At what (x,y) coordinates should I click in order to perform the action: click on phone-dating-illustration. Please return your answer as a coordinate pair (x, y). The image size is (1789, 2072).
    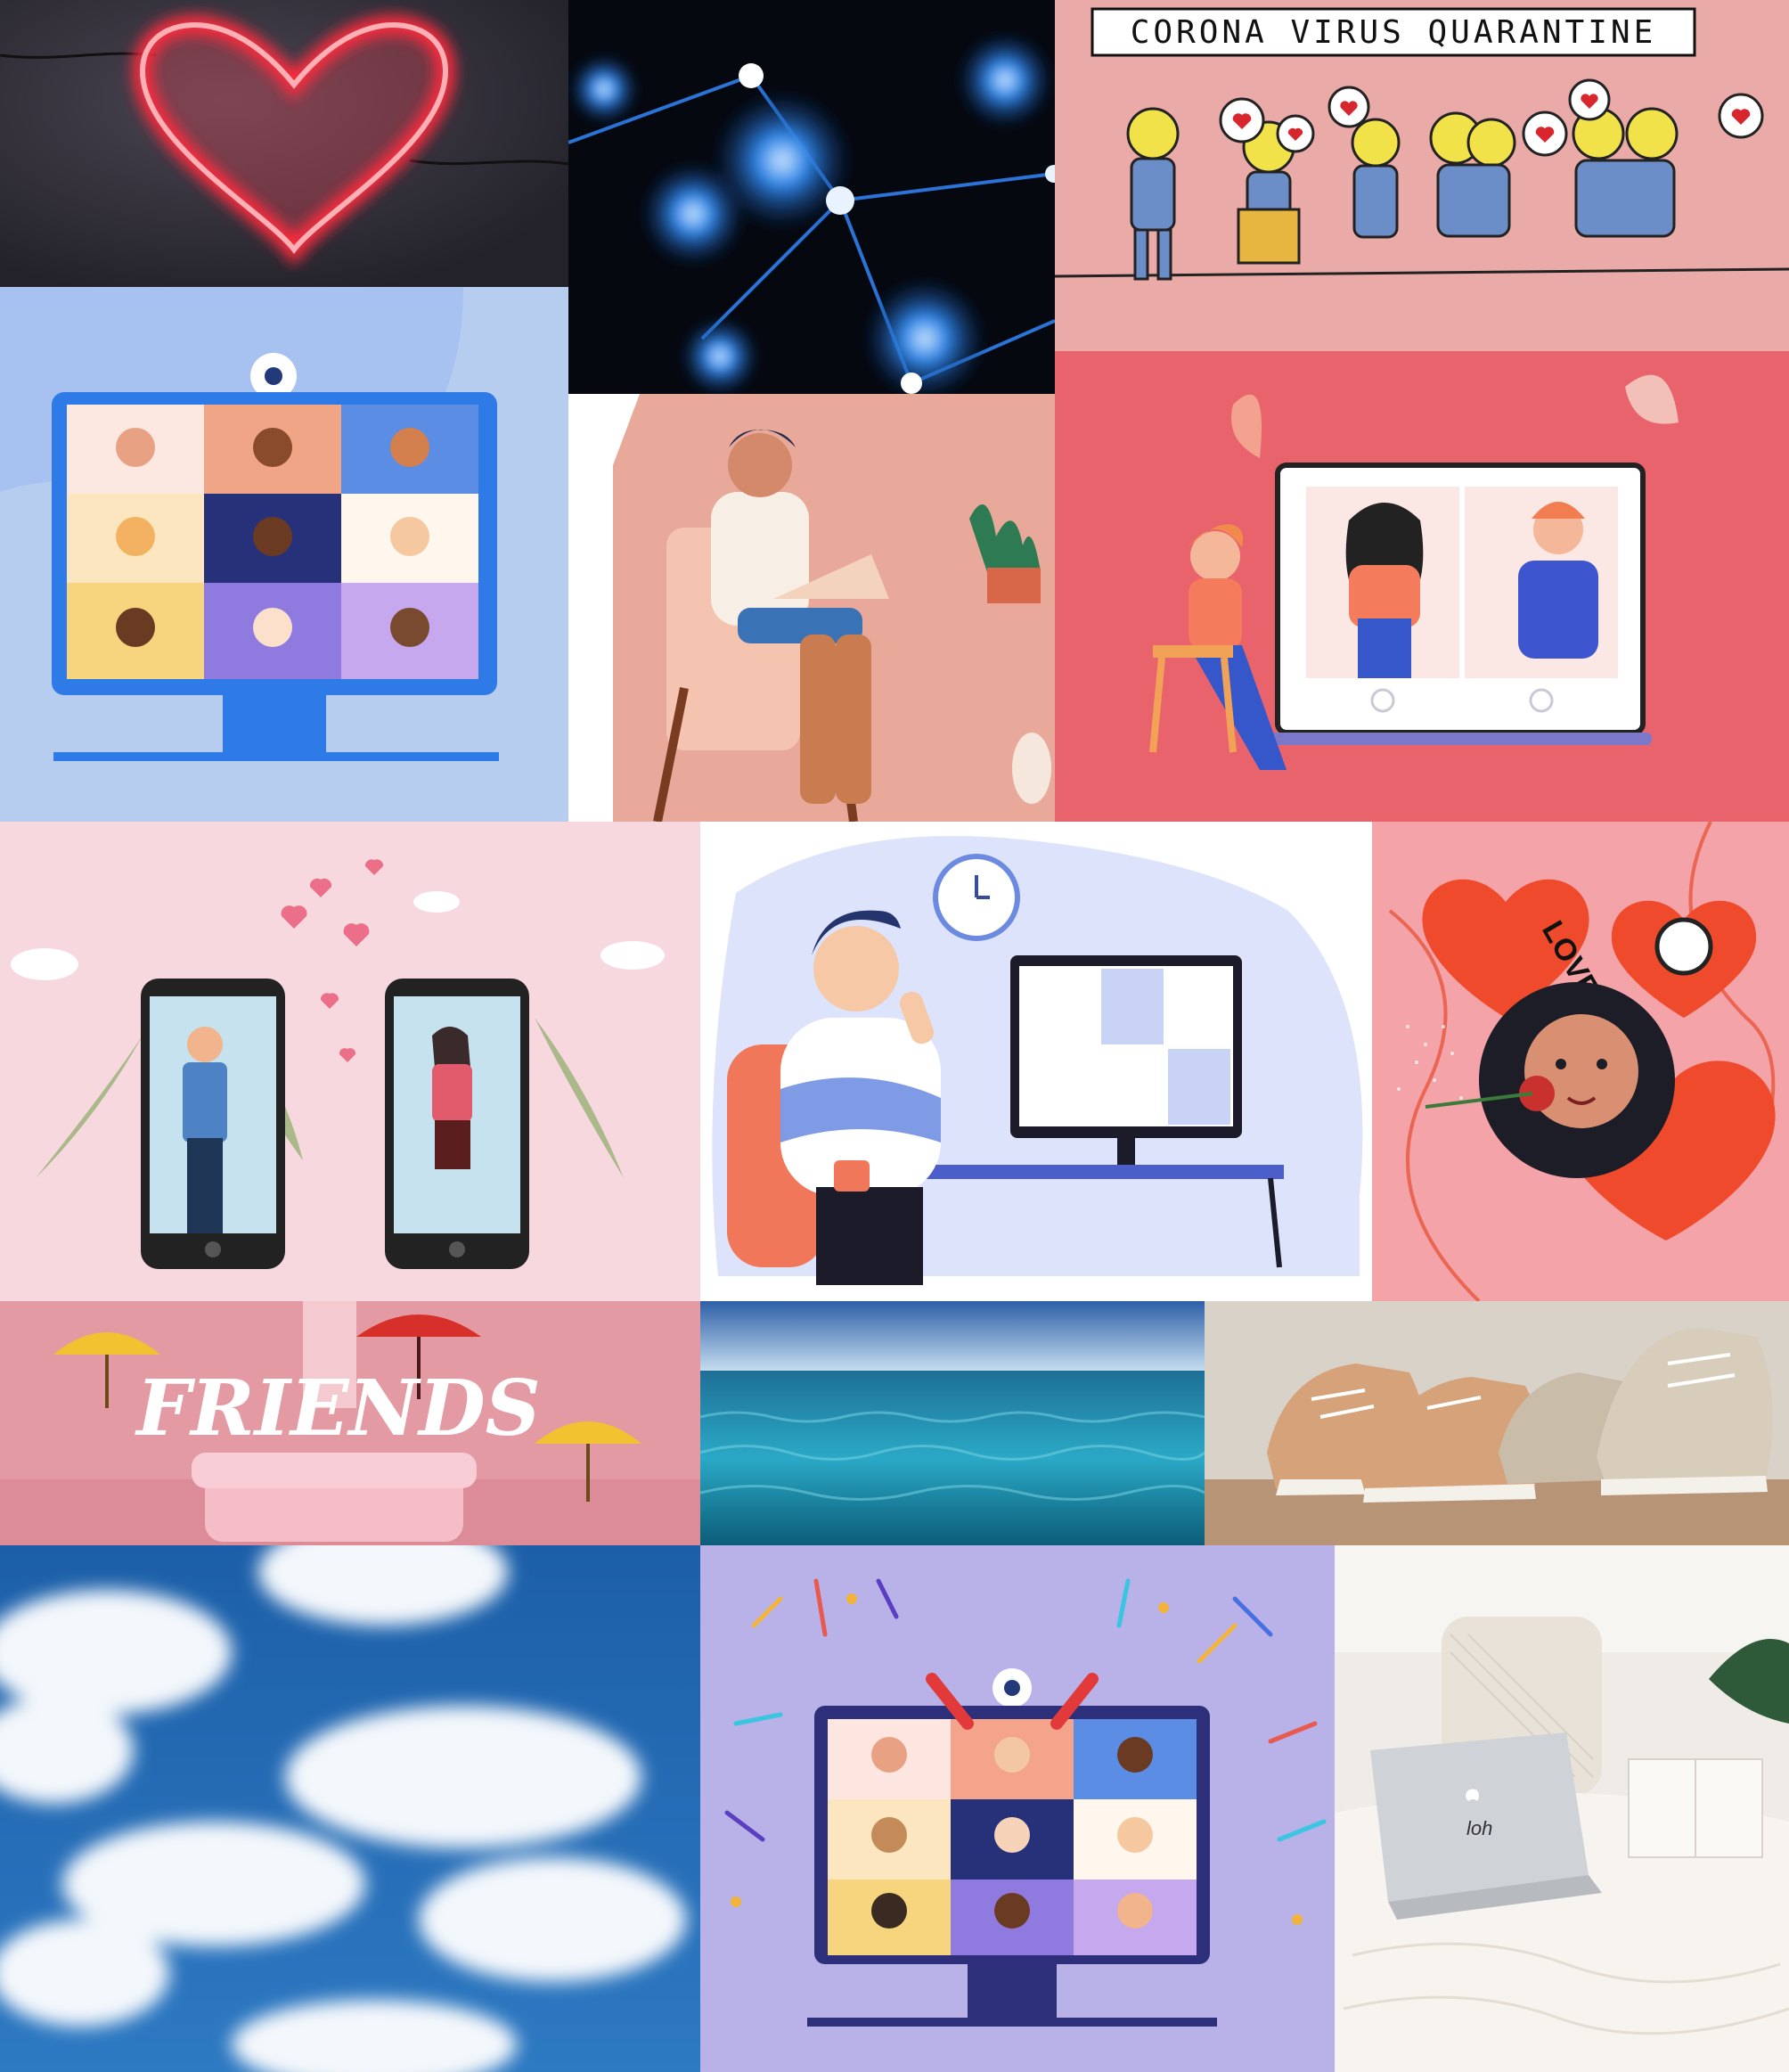
    Looking at the image, I should click on (350, 1061).